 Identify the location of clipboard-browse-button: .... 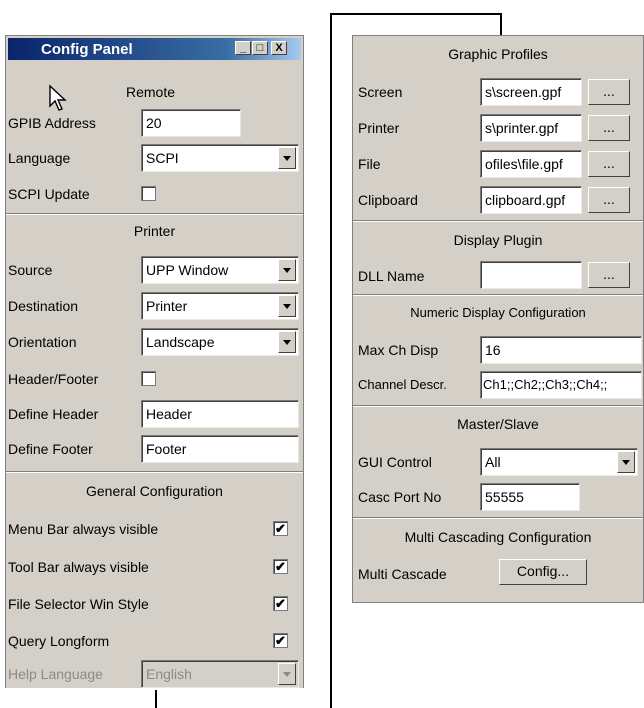
(609, 200).